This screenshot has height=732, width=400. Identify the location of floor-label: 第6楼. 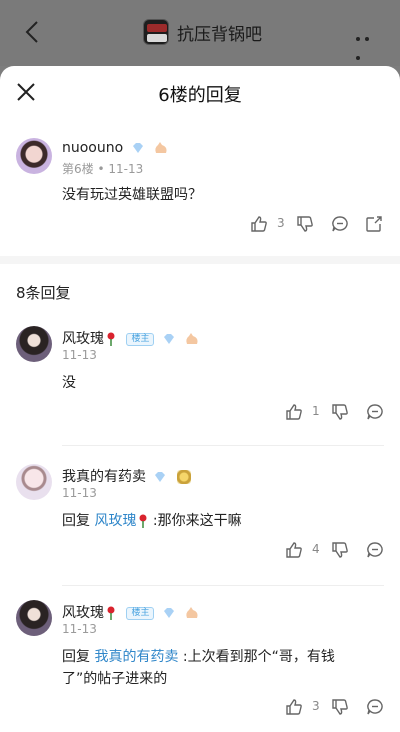
(78, 169).